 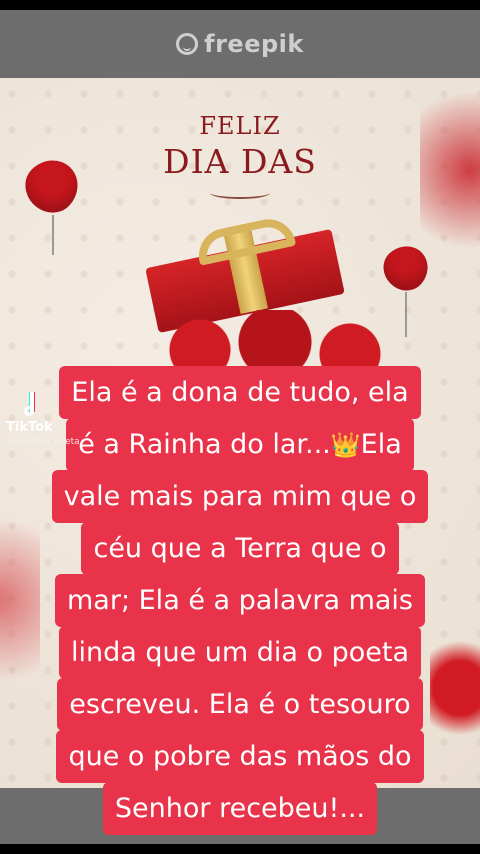 I want to click on caption-line: mar; Ela é a palavra mais, so click(x=240, y=600).